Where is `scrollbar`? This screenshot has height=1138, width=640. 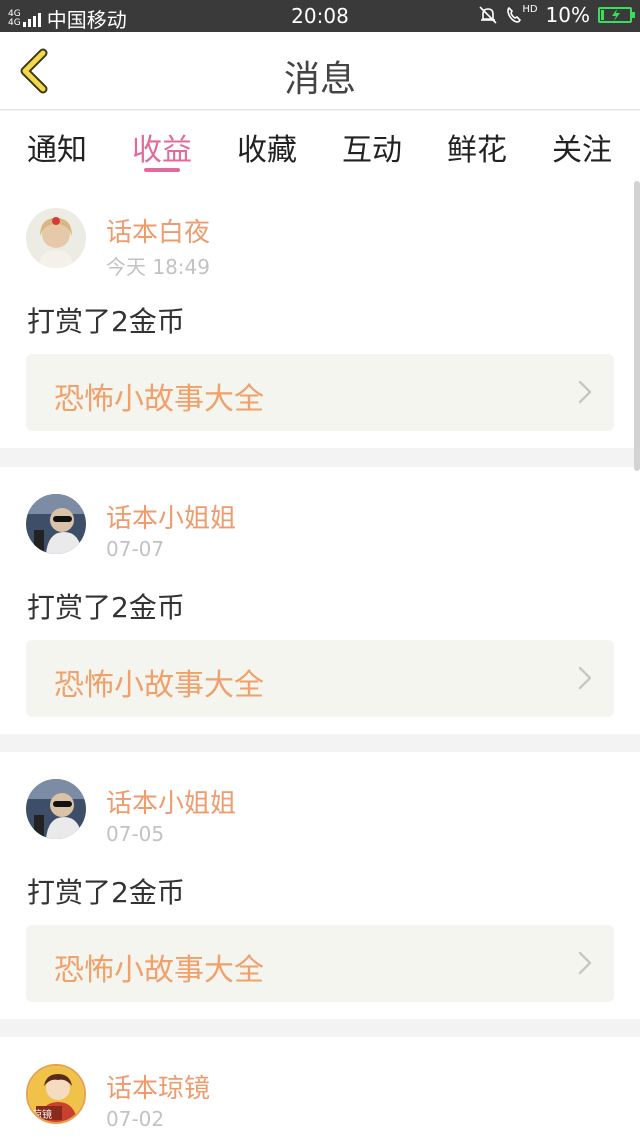 scrollbar is located at coordinates (637, 326).